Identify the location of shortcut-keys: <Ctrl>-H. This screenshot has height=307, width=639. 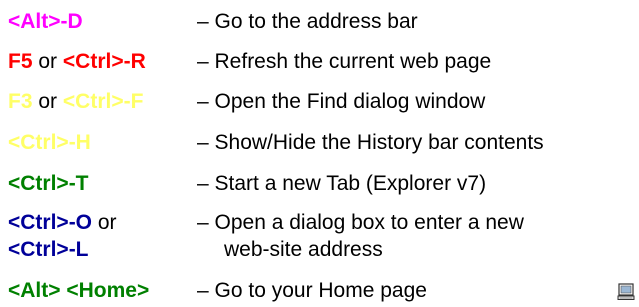
(49, 143).